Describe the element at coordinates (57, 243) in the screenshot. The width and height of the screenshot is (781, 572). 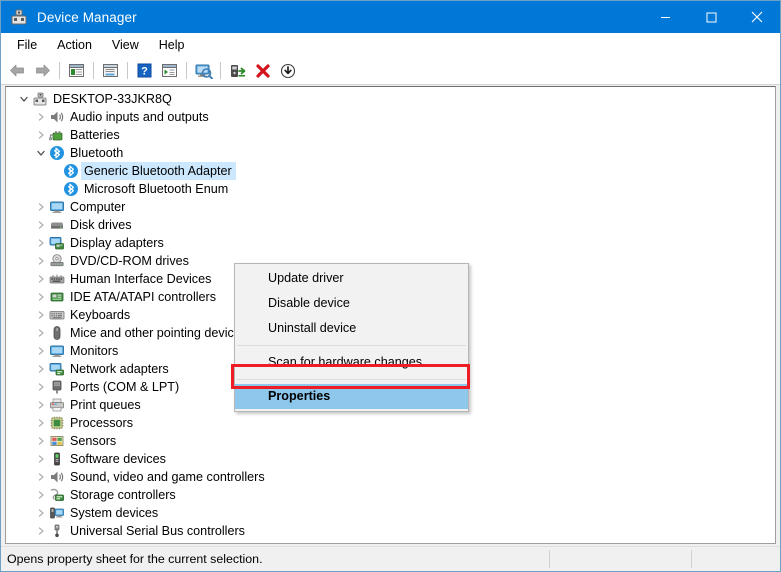
I see `display-adapter-icon` at that location.